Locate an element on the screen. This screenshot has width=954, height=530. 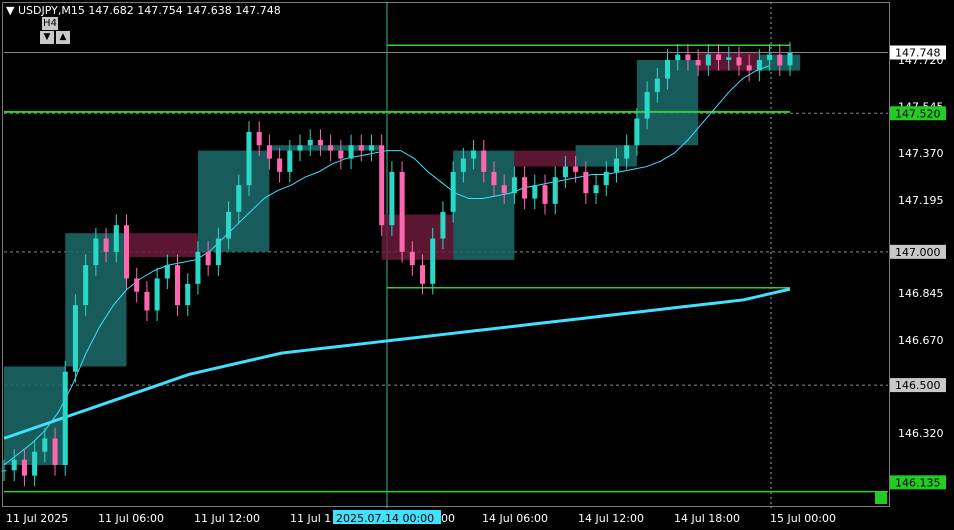
autoscroll-icon is located at coordinates (881, 498).